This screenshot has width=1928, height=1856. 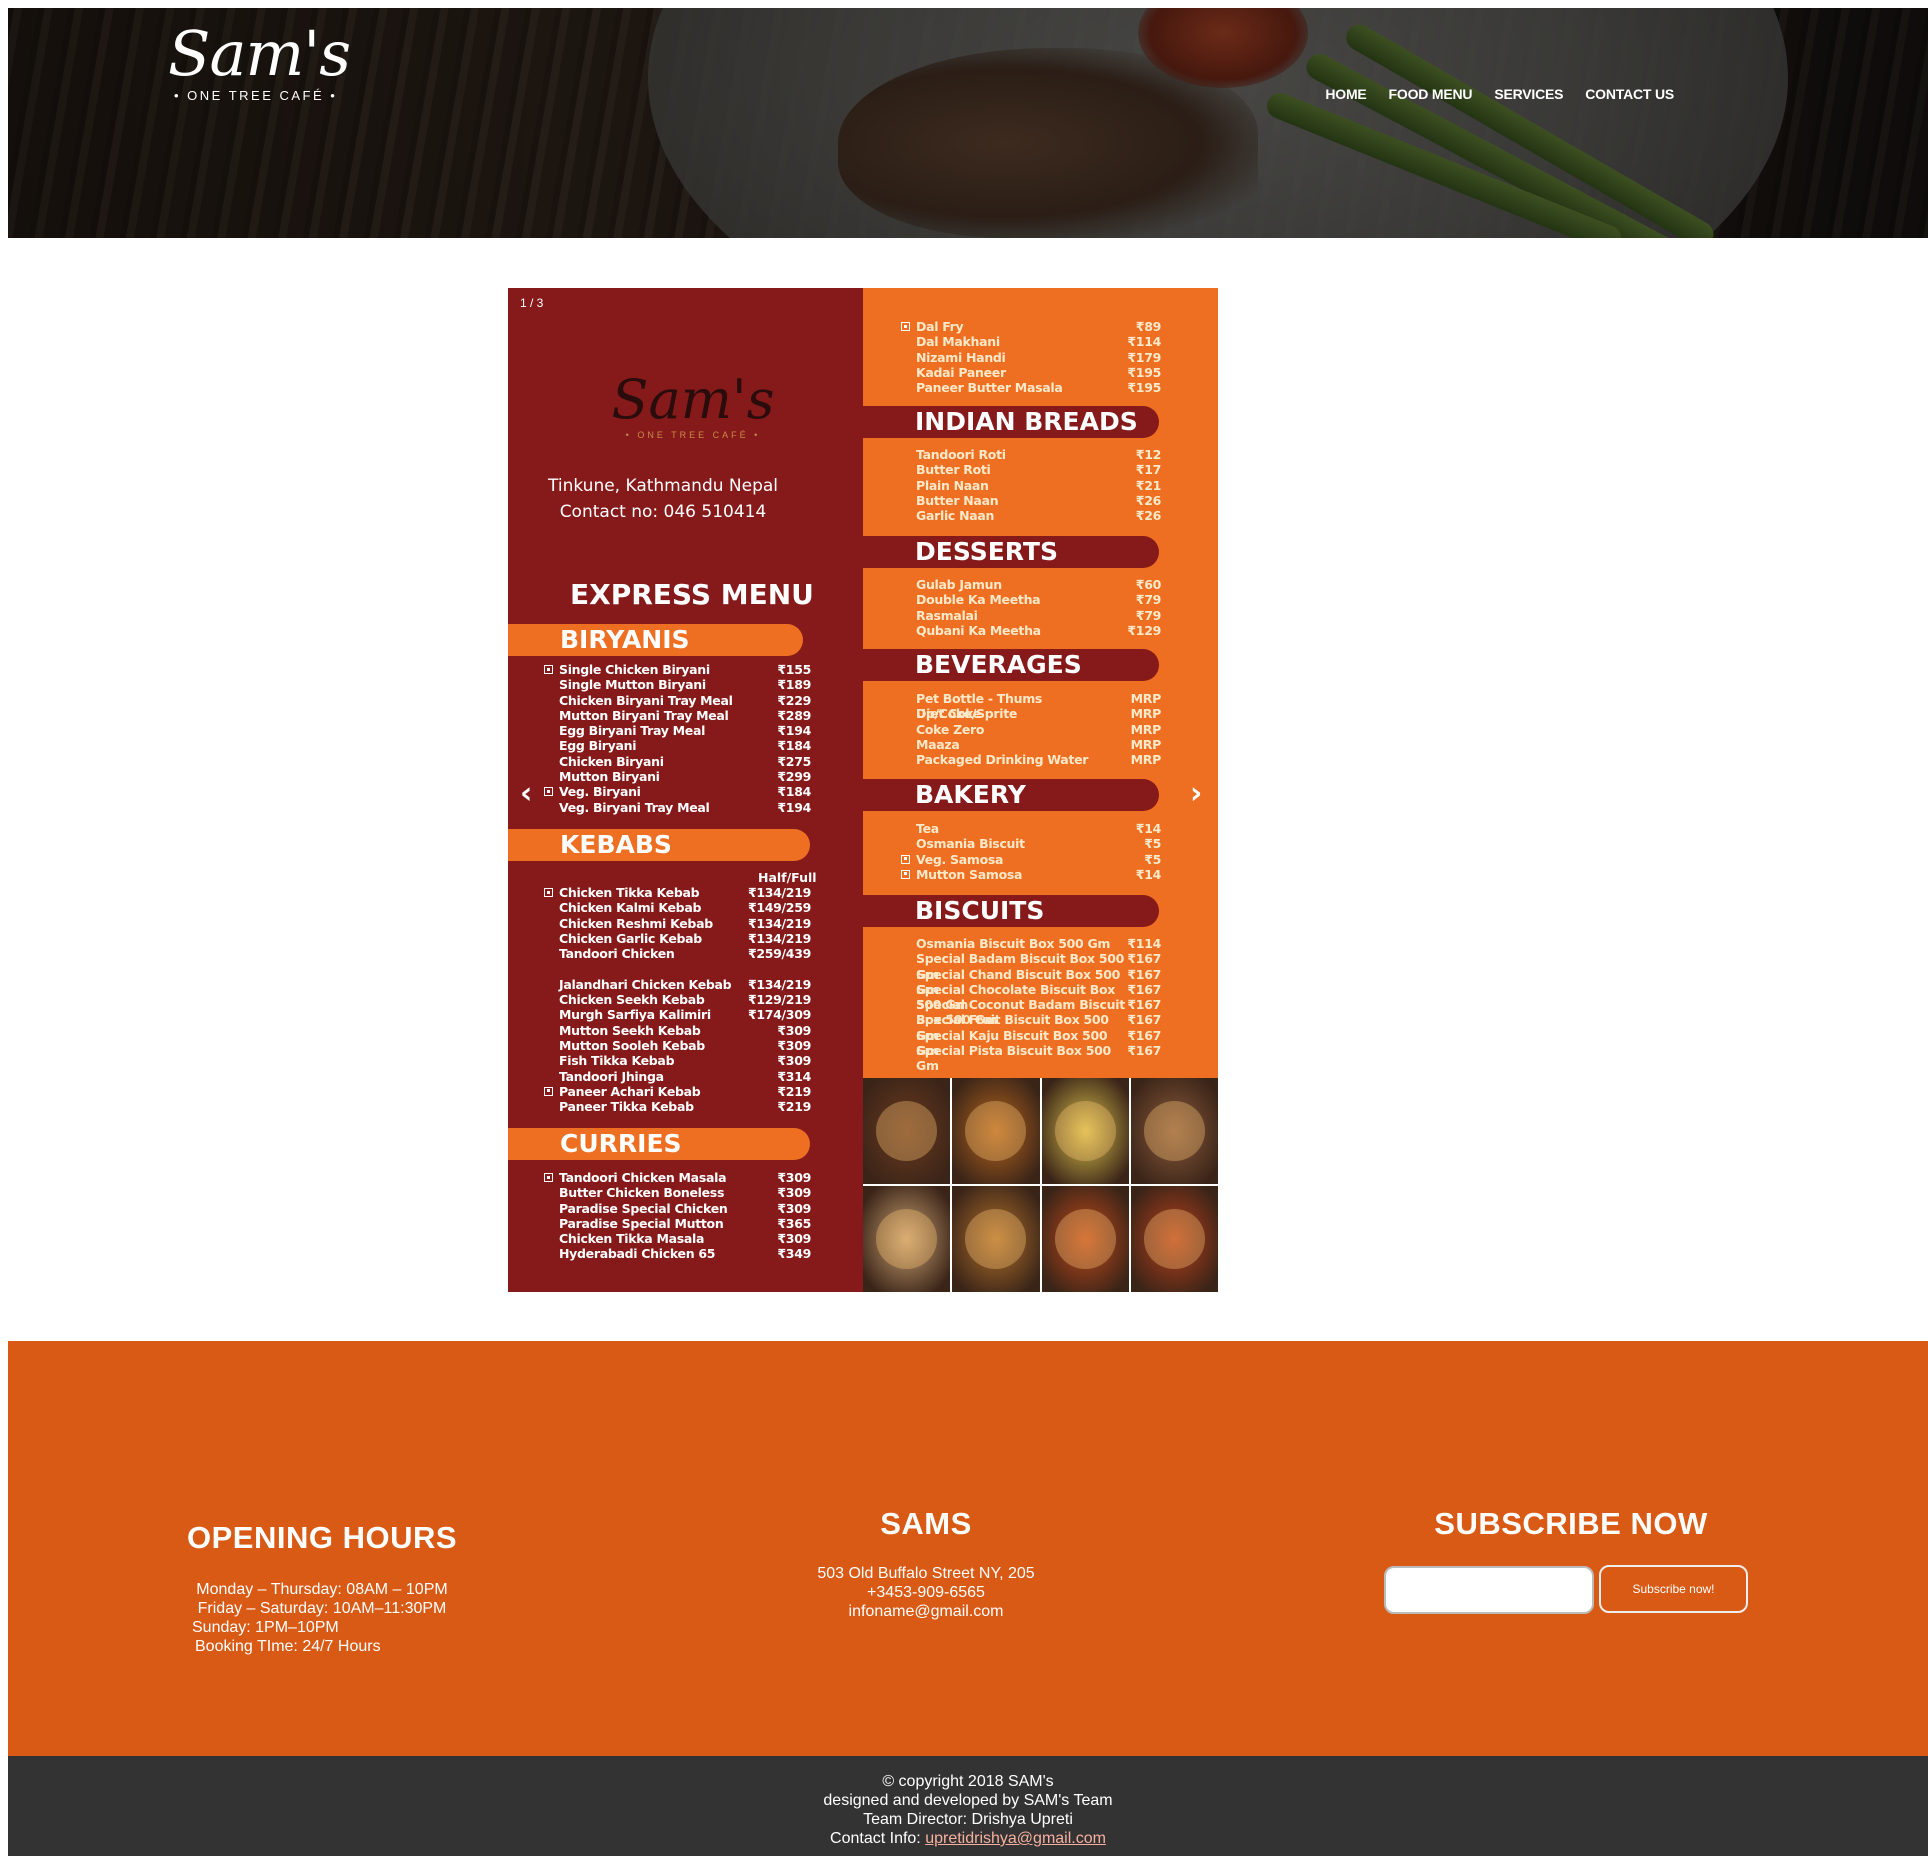 I want to click on menu-item-name: Osmania Biscuit, so click(x=970, y=844).